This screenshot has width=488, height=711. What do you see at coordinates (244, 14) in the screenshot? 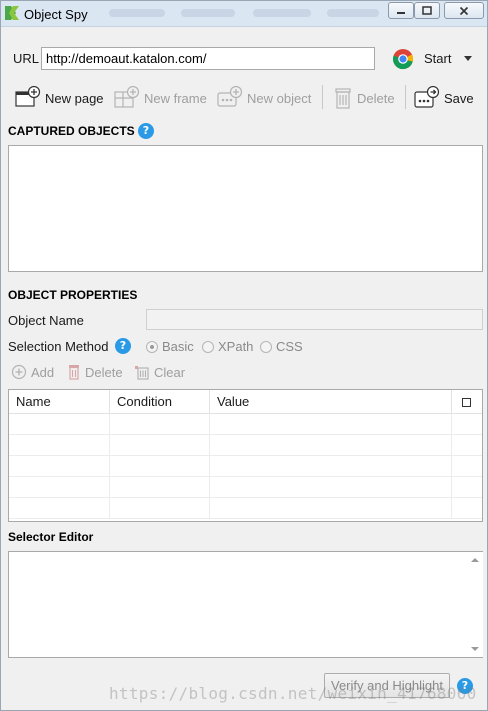
I see `title-bar: Object Spy` at bounding box center [244, 14].